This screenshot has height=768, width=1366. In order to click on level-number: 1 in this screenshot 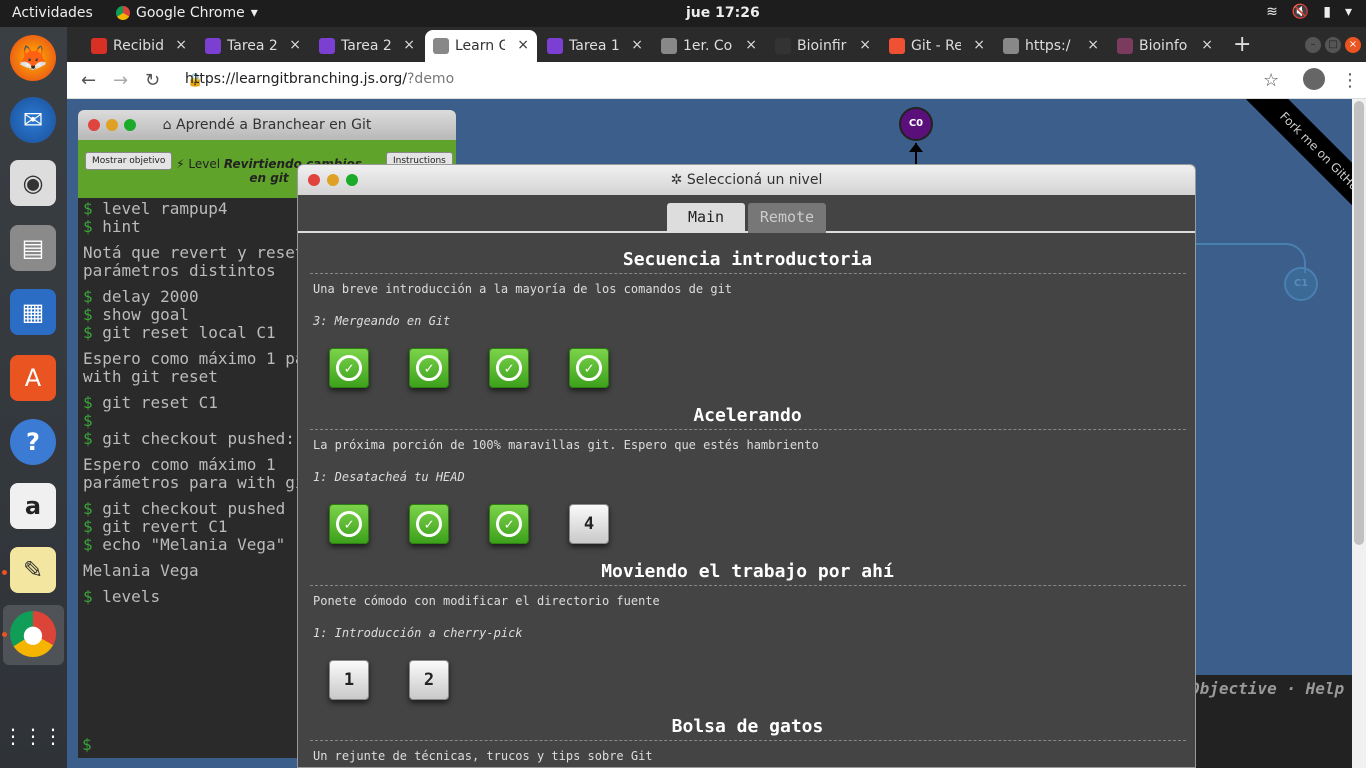, I will do `click(349, 680)`.